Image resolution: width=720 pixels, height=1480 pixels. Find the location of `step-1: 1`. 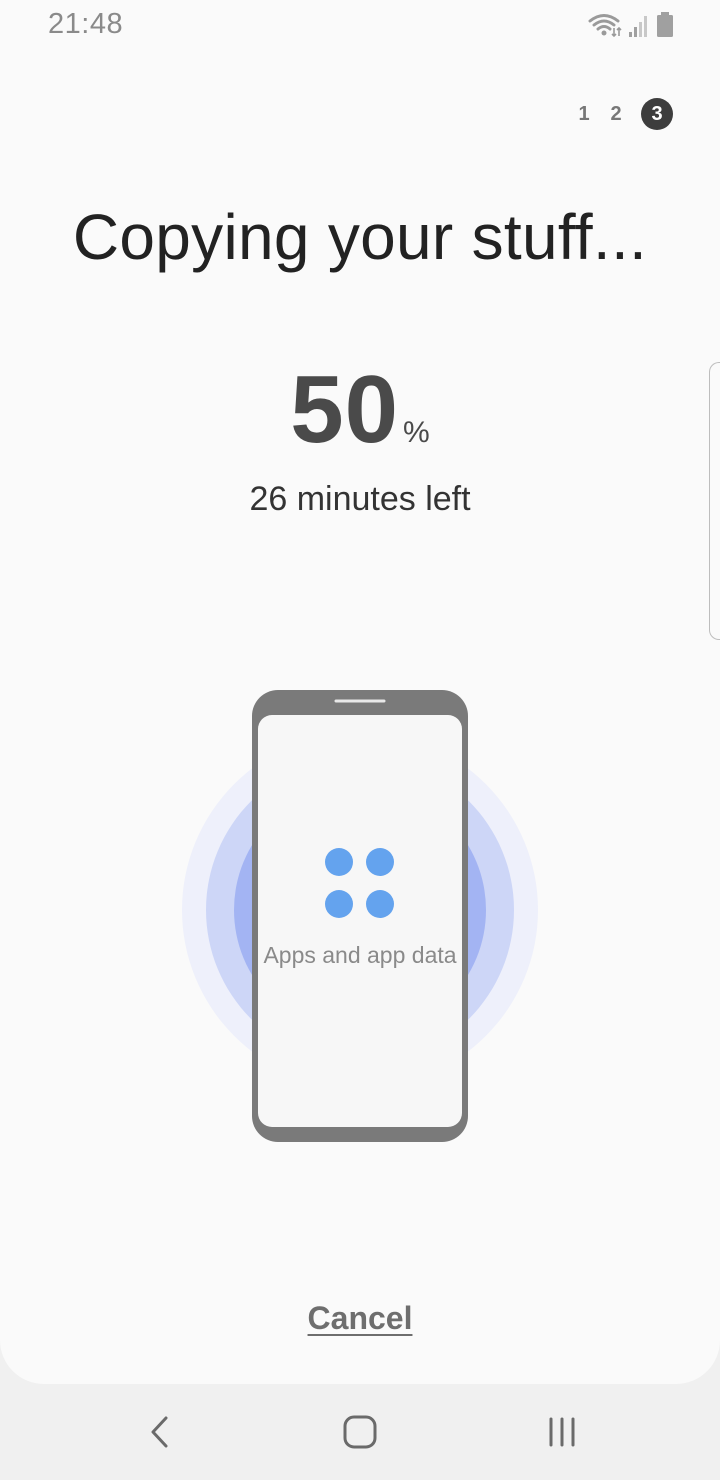

step-1: 1 is located at coordinates (584, 113).